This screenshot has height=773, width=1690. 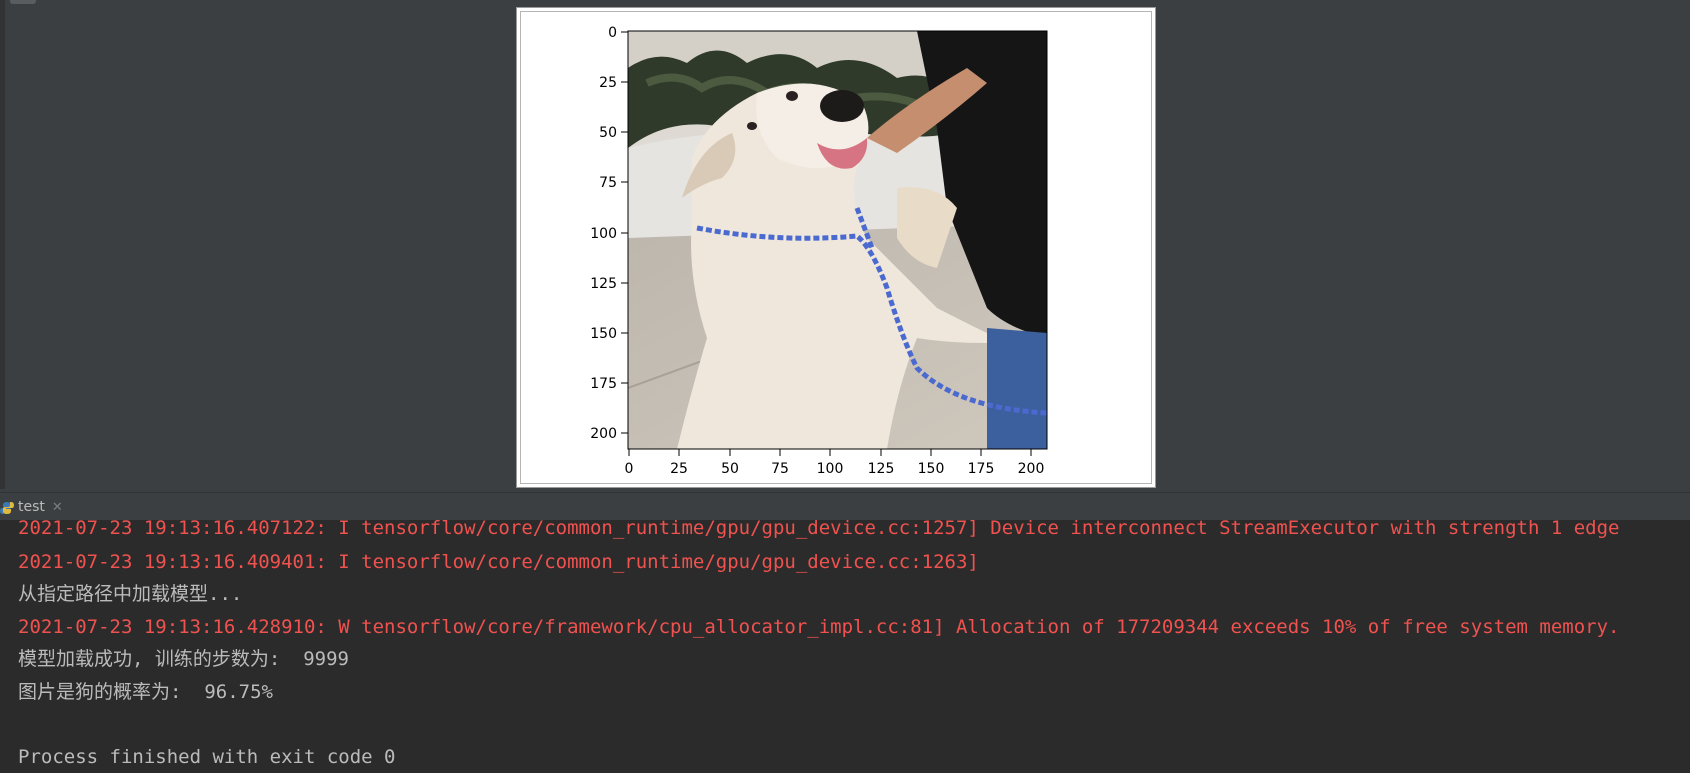 I want to click on y-axis: 0 25 50 75 100 125 150 175 200, so click(x=609, y=233).